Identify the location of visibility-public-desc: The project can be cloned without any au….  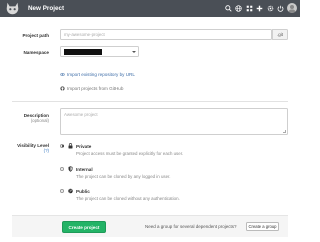
(128, 198).